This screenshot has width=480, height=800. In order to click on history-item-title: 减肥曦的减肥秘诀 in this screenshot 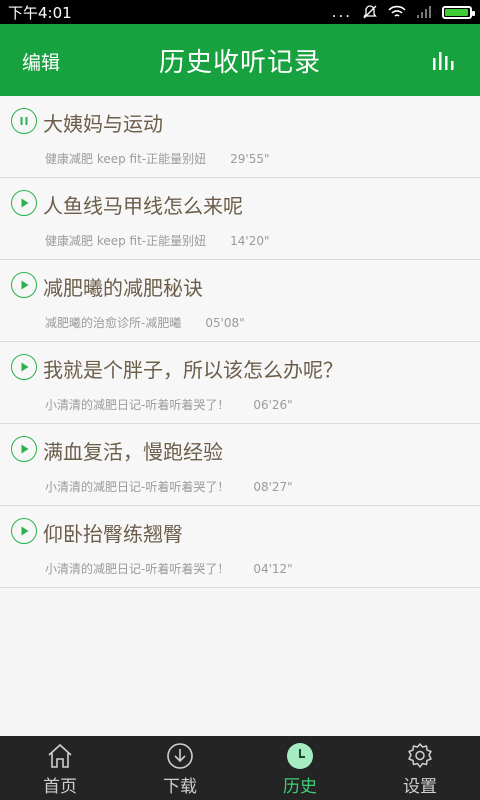, I will do `click(123, 288)`.